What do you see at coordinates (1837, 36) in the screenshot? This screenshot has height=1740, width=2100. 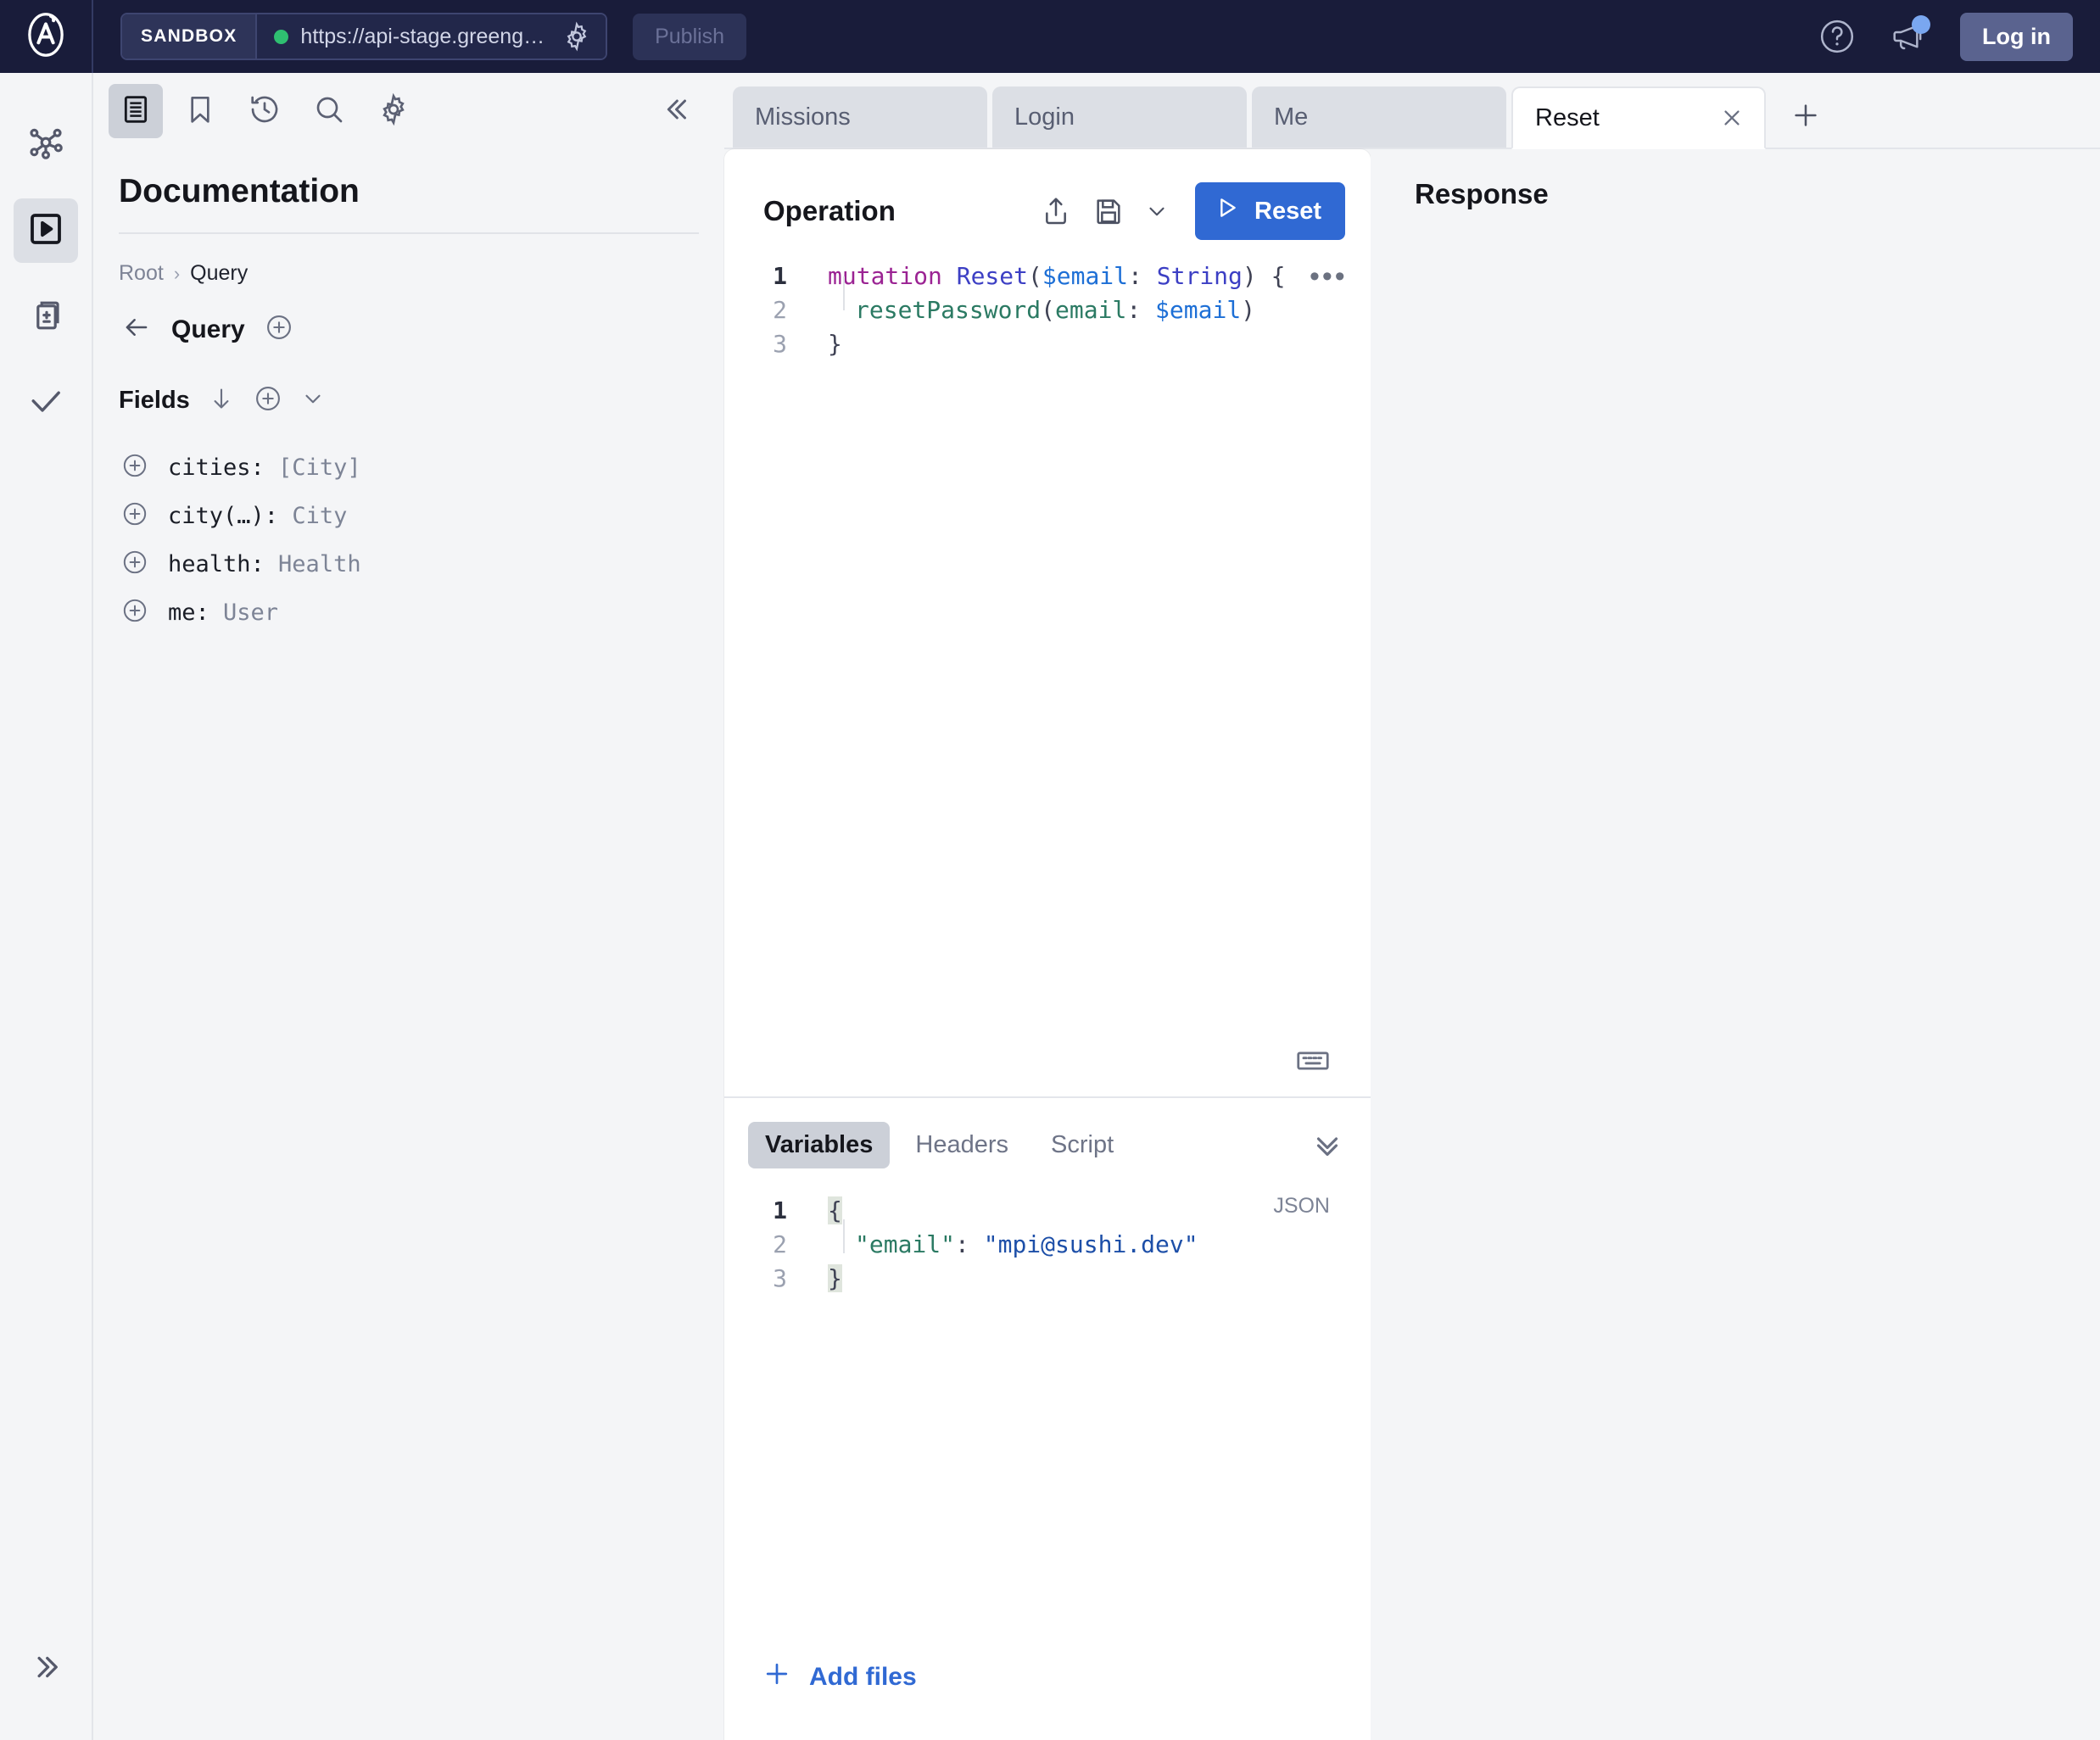 I see `help-circle-icon` at bounding box center [1837, 36].